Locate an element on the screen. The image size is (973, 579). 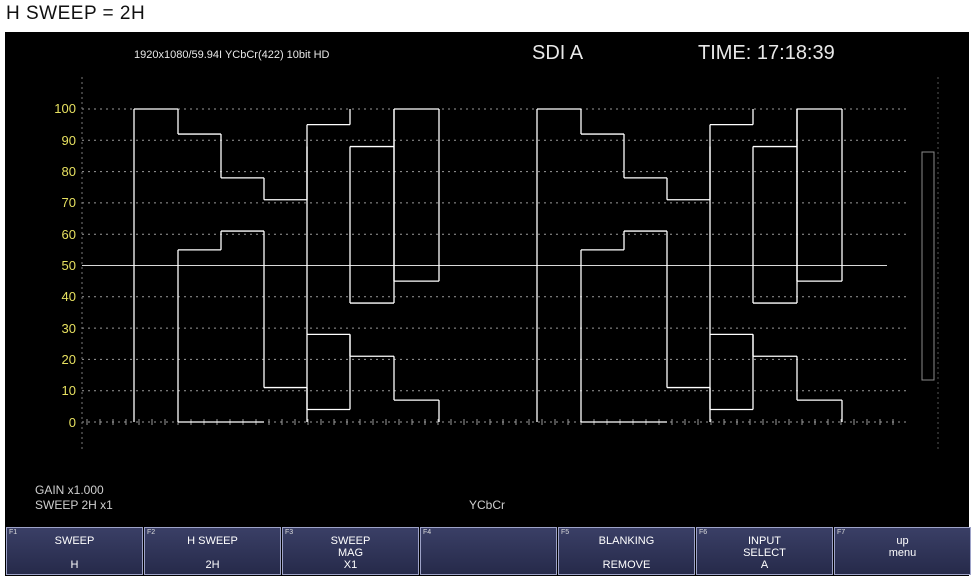
sweep-readout: SWEEP 2H x1 is located at coordinates (74, 505).